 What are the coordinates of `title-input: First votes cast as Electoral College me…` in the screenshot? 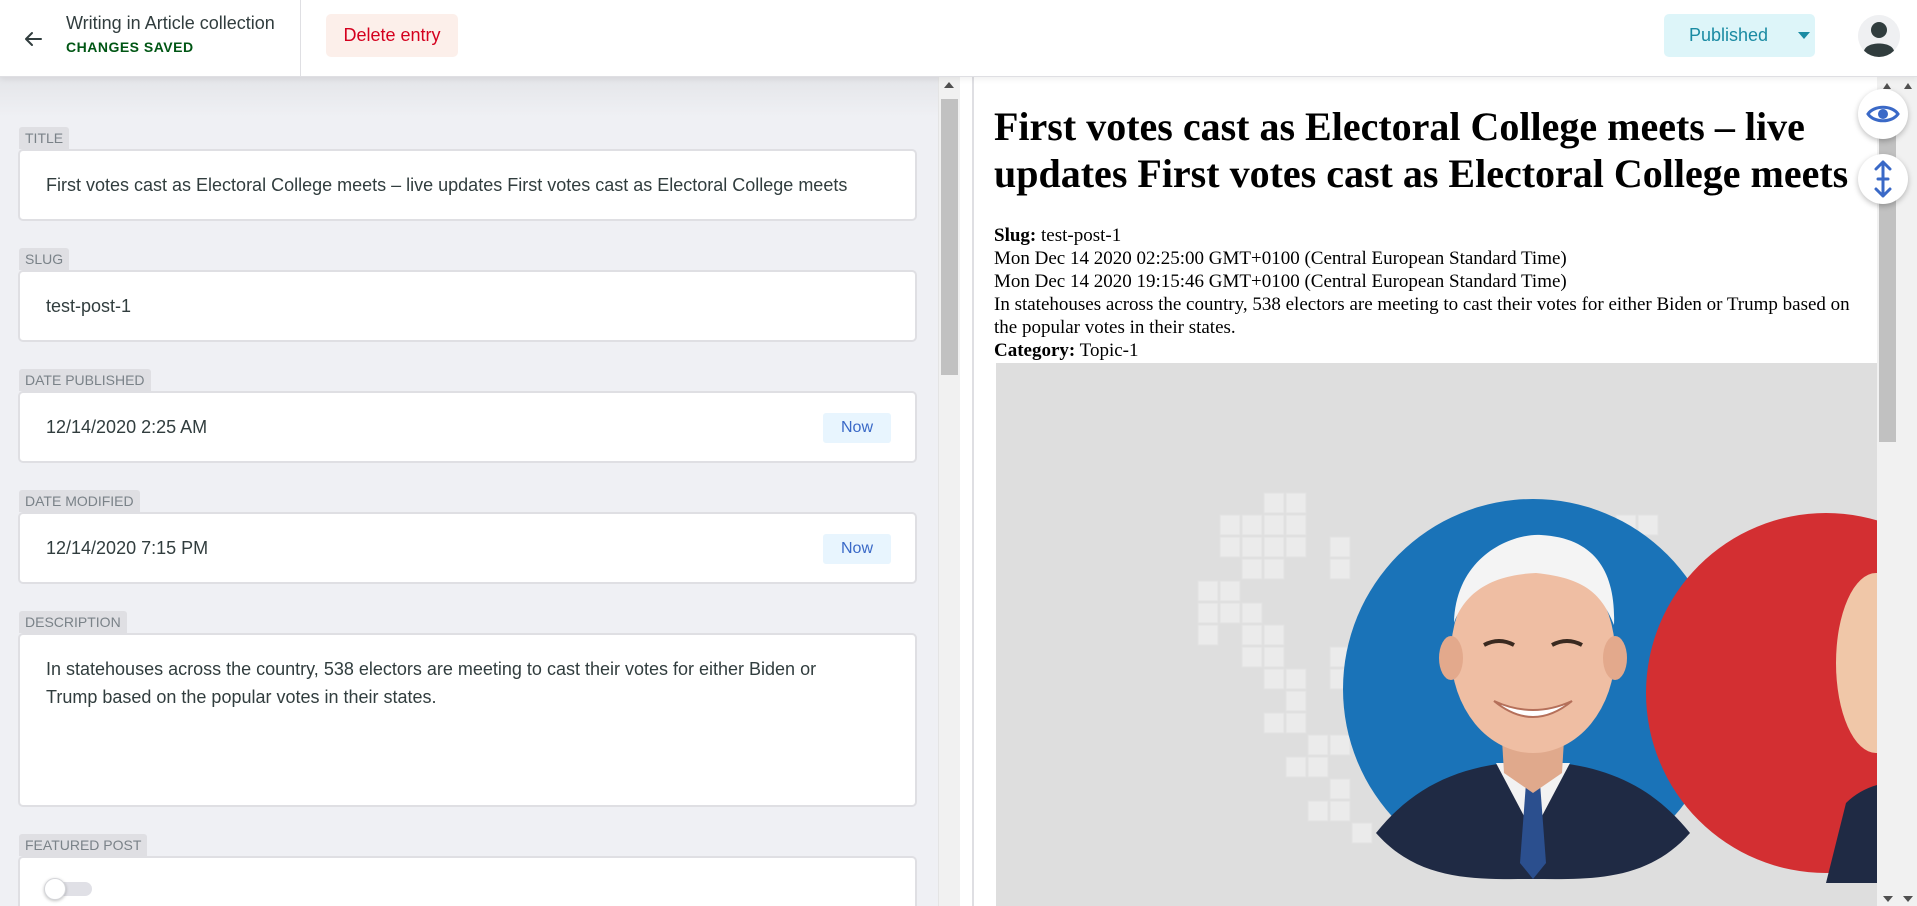 It's located at (467, 185).